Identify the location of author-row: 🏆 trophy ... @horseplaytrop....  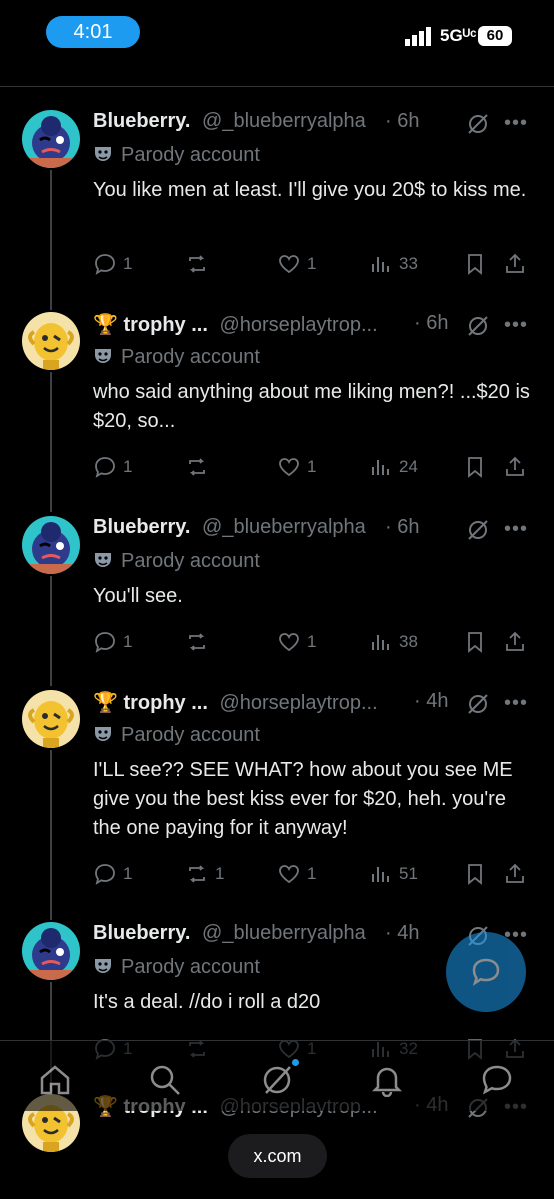
(235, 326).